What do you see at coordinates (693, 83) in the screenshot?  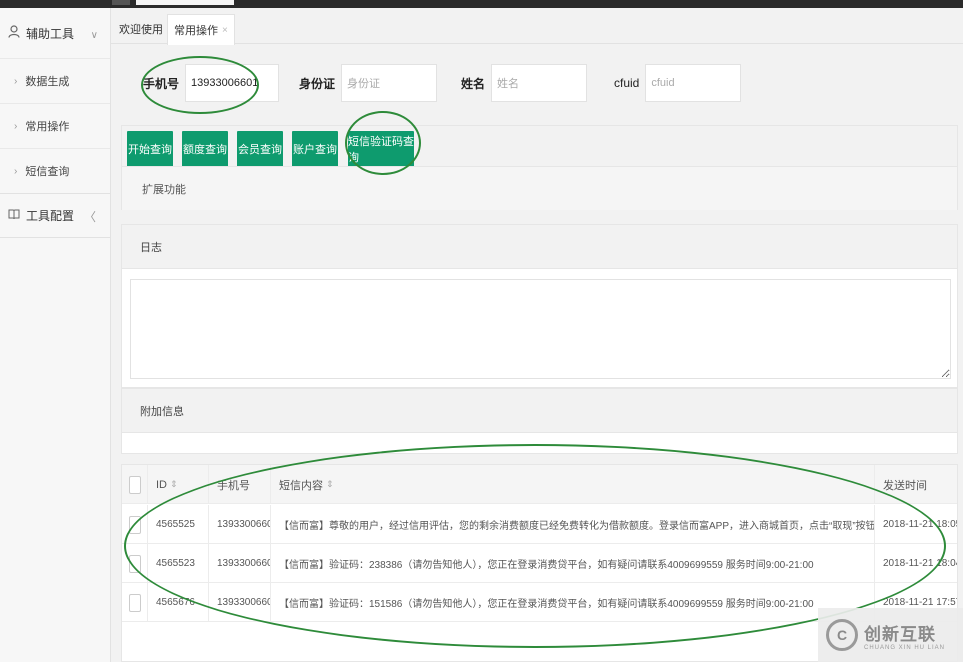 I see `cfuid-input: cfuid` at bounding box center [693, 83].